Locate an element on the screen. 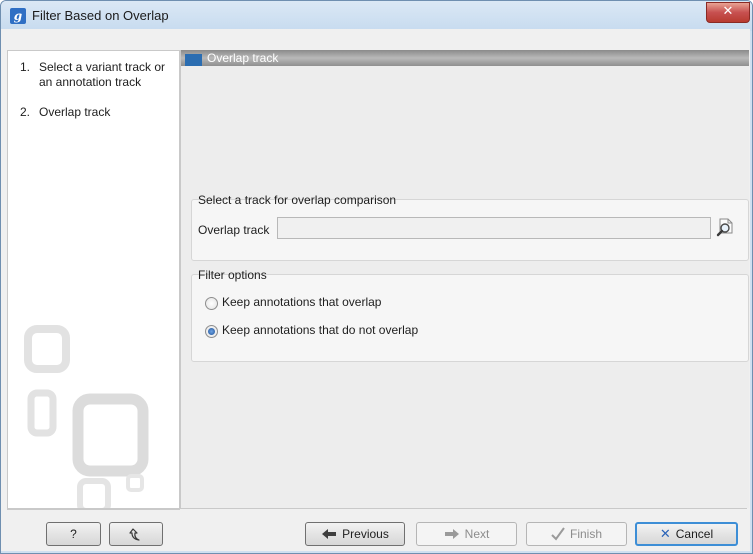 This screenshot has height=554, width=753. overlap-track-input is located at coordinates (494, 228).